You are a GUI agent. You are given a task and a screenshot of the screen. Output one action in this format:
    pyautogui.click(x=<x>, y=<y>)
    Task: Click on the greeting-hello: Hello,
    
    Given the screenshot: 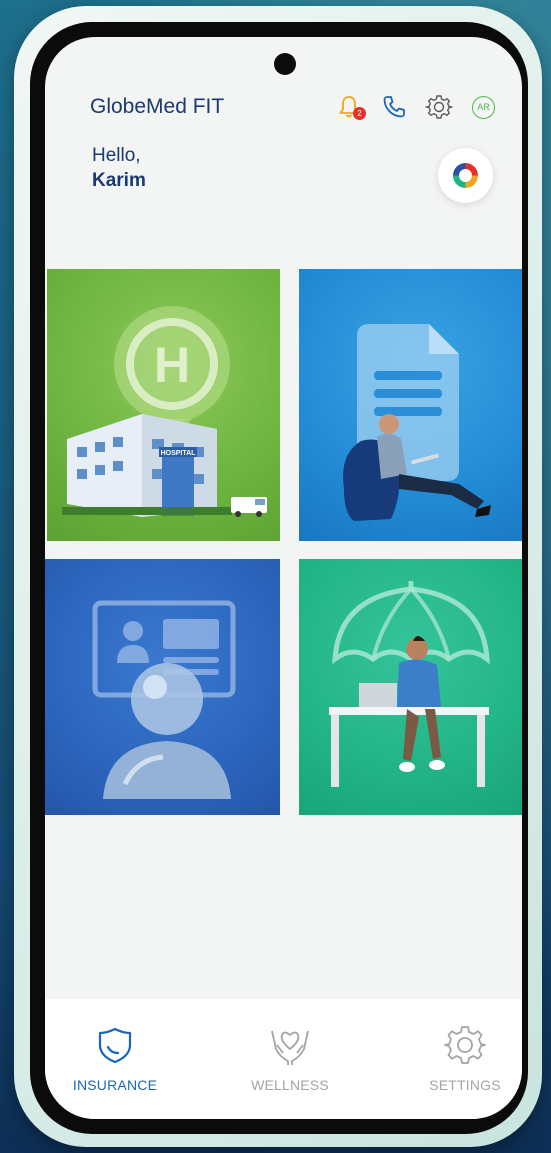 What is the action you would take?
    pyautogui.click(x=116, y=155)
    